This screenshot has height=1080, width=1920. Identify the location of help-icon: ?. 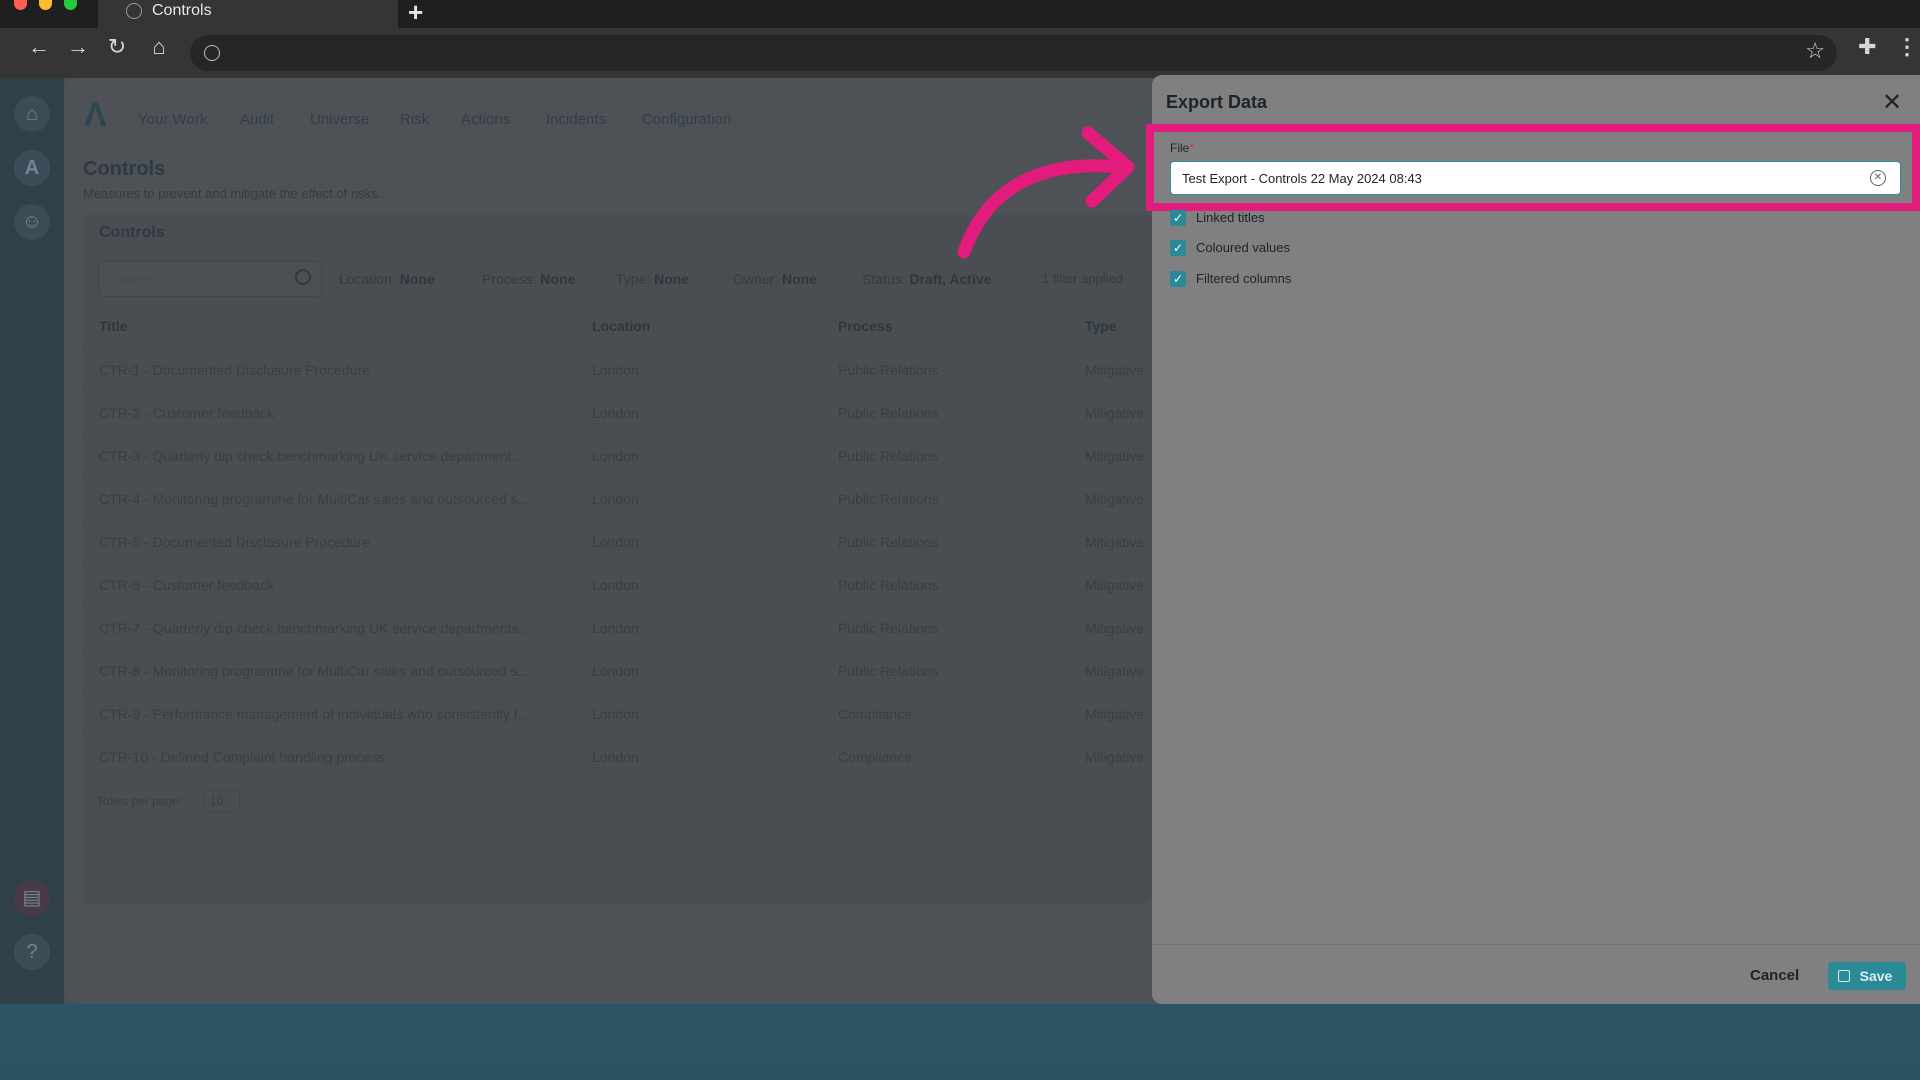
(32, 952).